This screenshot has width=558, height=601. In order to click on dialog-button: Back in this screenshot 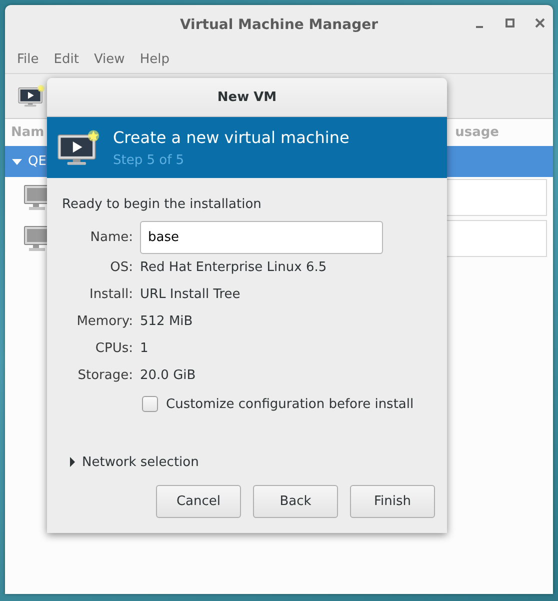, I will do `click(295, 501)`.